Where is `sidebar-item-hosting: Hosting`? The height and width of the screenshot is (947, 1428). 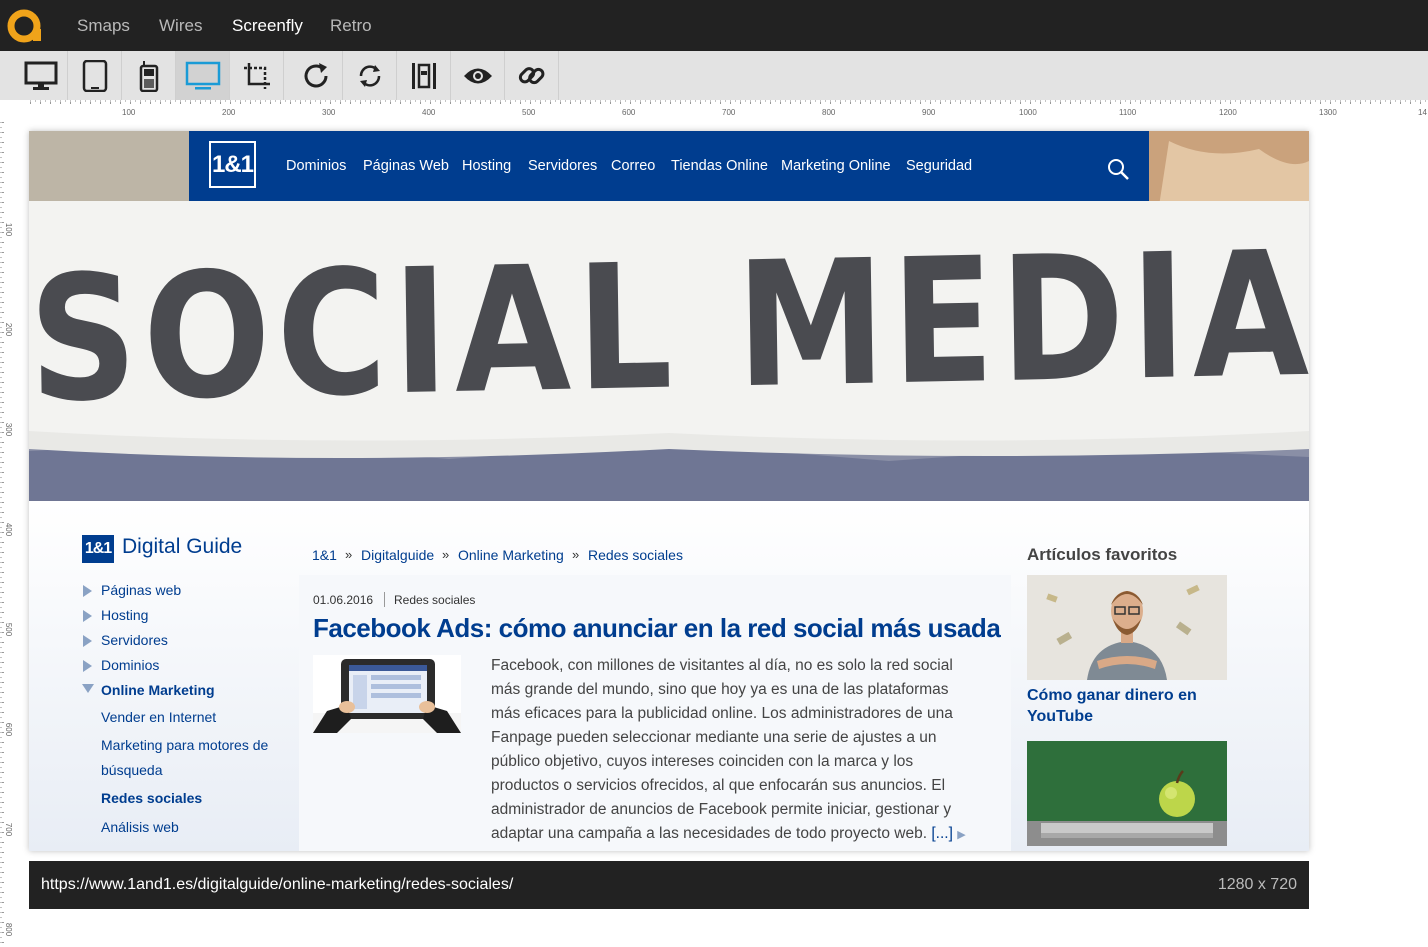
sidebar-item-hosting: Hosting is located at coordinates (124, 615).